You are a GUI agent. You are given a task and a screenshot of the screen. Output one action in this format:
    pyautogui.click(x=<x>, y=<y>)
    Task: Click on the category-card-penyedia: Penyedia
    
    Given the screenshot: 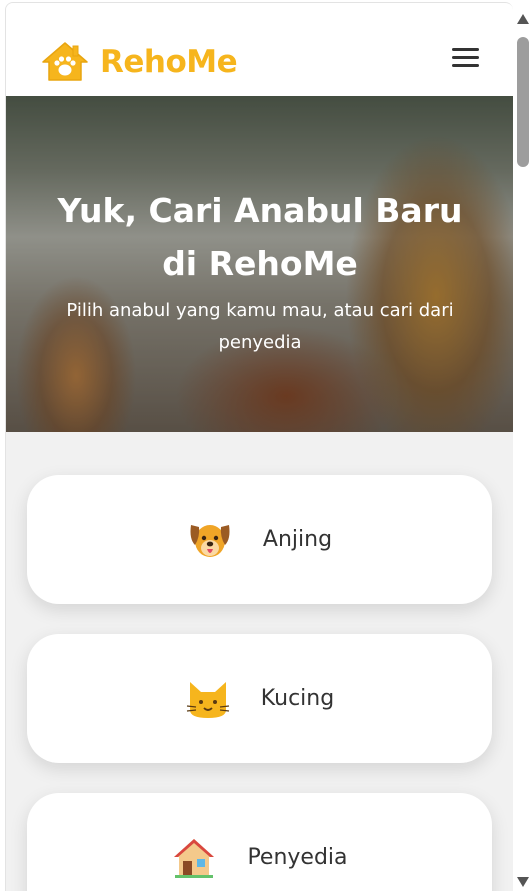 What is the action you would take?
    pyautogui.click(x=259, y=842)
    